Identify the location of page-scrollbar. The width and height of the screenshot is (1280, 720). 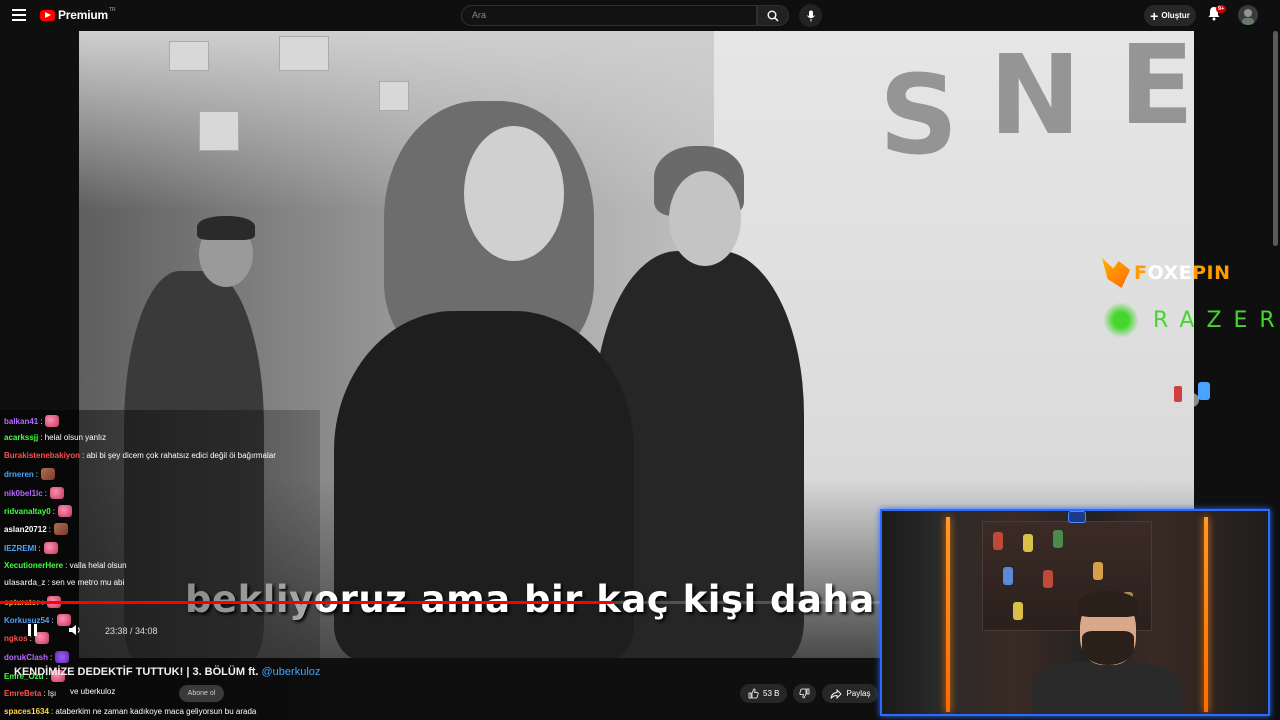
(1275, 138).